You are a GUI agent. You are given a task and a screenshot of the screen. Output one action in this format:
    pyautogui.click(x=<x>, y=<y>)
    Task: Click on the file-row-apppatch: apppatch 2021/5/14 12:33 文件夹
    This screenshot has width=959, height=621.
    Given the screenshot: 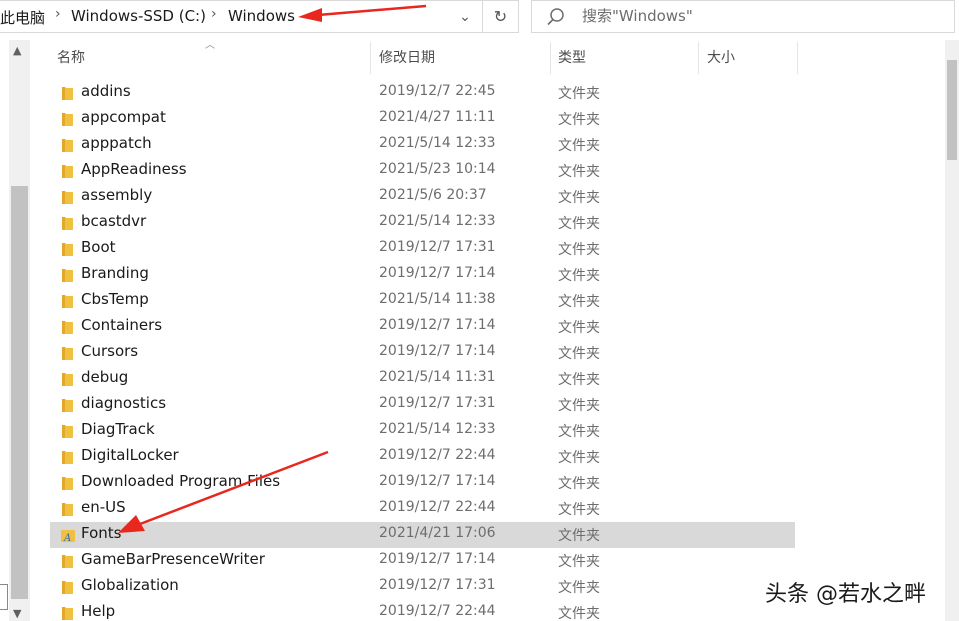 What is the action you would take?
    pyautogui.click(x=422, y=145)
    